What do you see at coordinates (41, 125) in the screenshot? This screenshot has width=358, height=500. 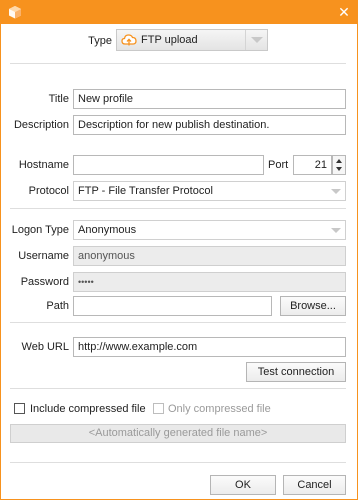 I see `description-label: Description` at bounding box center [41, 125].